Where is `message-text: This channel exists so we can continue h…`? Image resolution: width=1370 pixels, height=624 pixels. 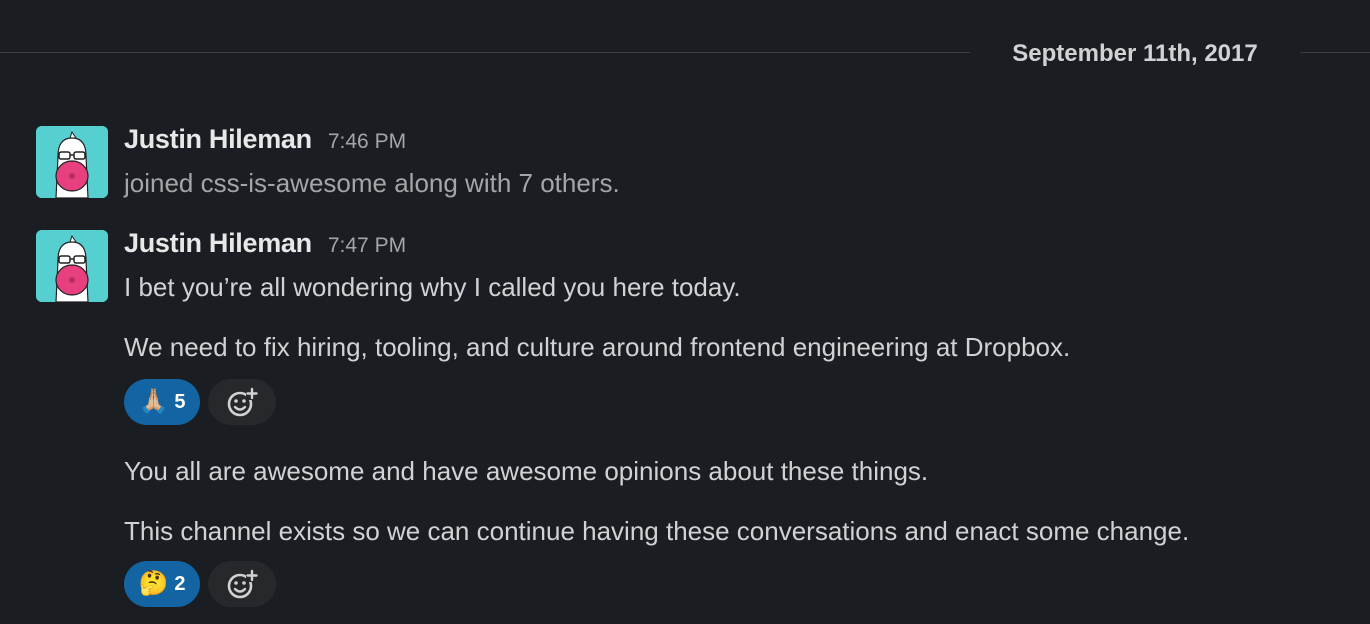 message-text: This channel exists so we can continue h… is located at coordinates (657, 531).